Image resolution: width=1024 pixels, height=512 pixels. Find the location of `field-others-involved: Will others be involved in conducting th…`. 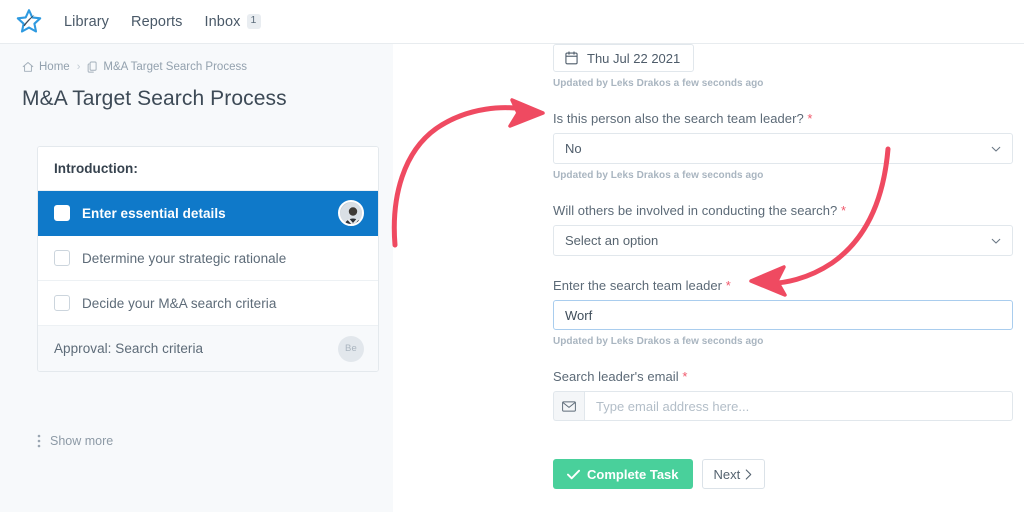

field-others-involved: Will others be involved in conducting th… is located at coordinates (783, 229).